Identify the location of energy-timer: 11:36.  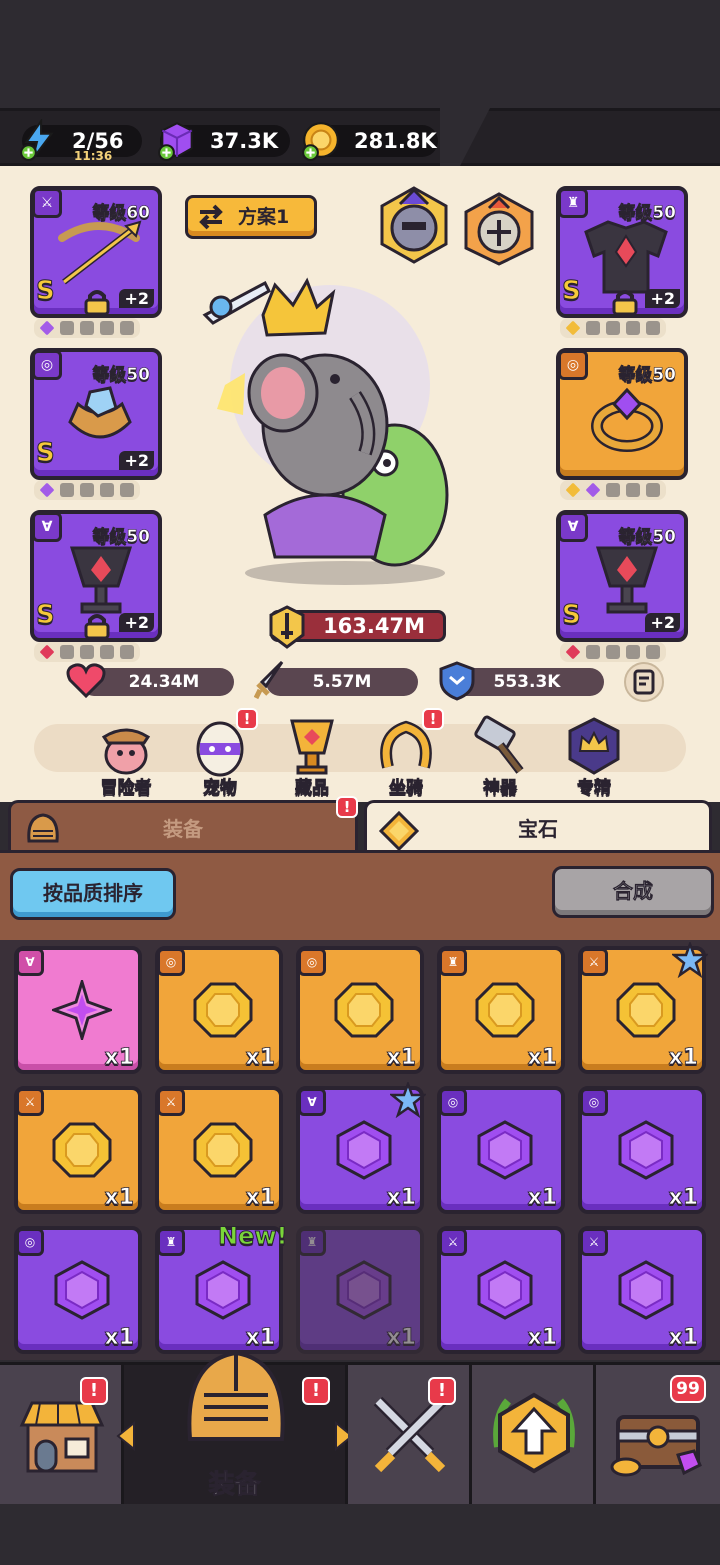
(93, 156).